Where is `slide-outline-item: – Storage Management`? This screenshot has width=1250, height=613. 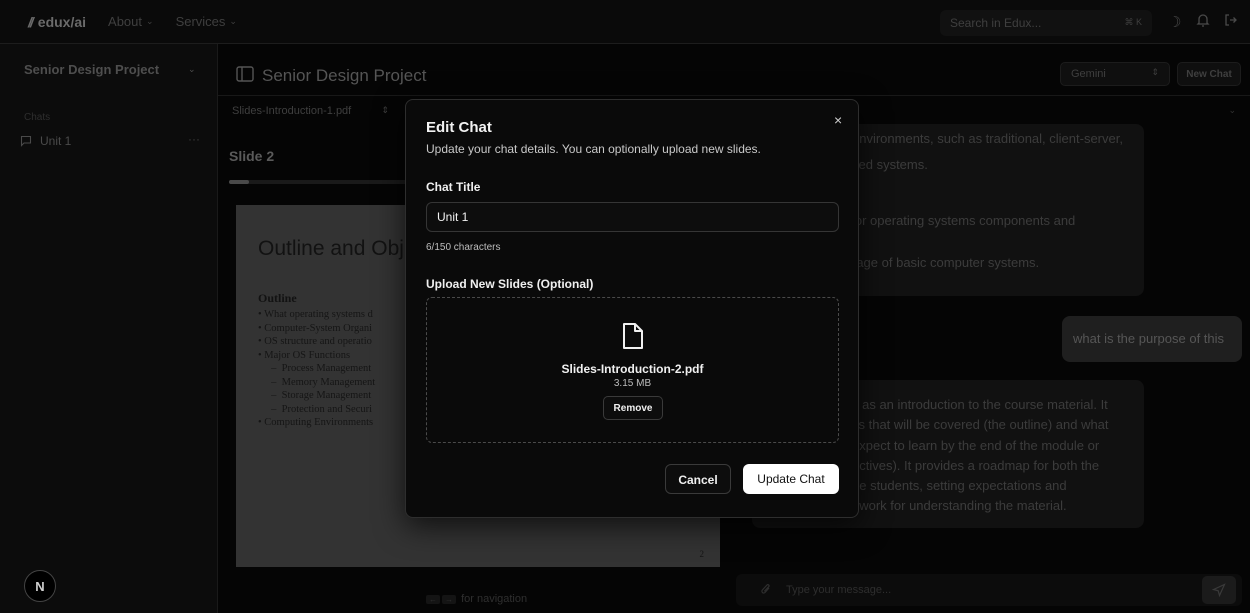
slide-outline-item: – Storage Management is located at coordinates (315, 395).